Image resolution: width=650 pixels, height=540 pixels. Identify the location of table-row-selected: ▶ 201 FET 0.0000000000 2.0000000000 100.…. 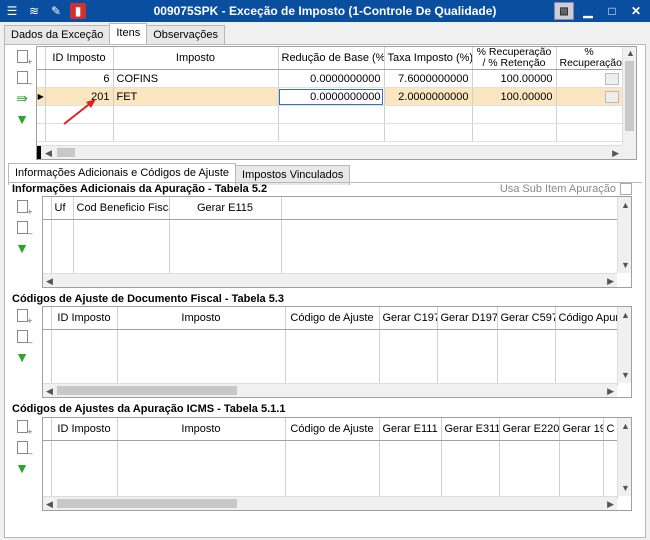
(330, 96).